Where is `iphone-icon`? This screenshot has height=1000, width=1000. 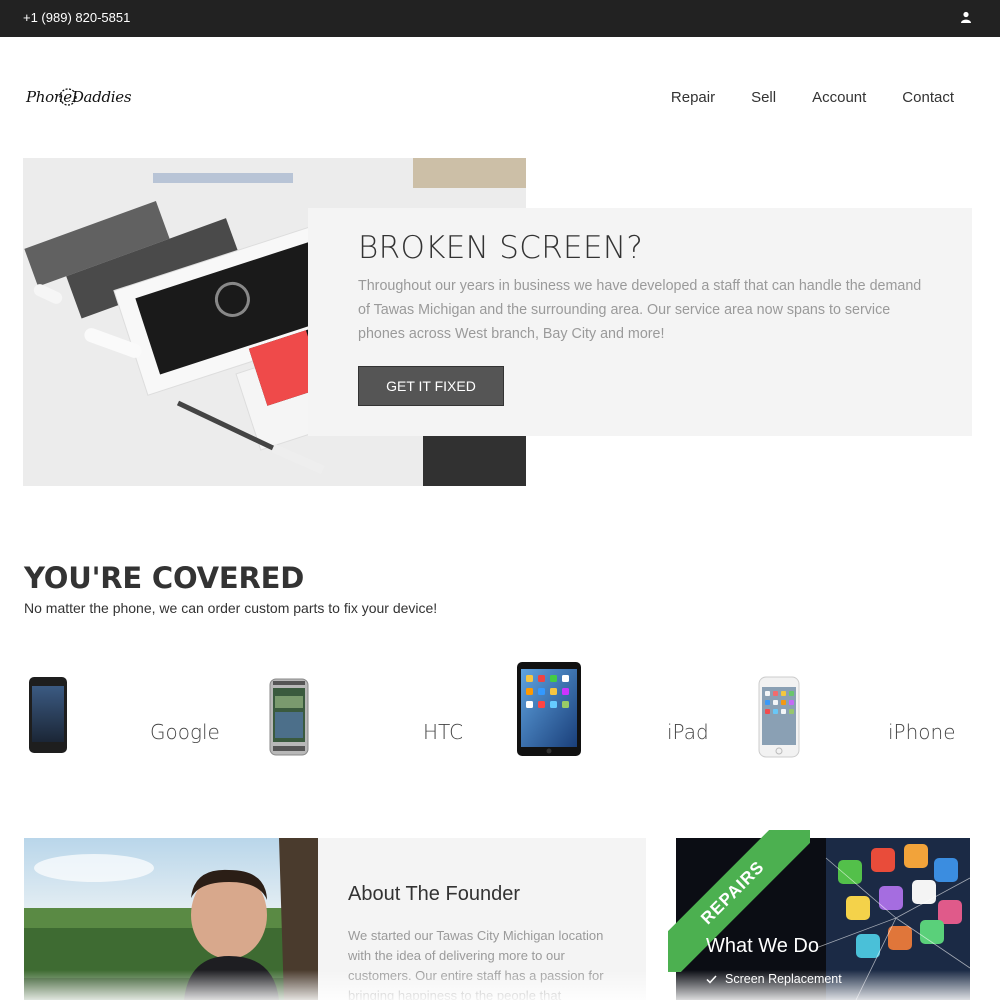 iphone-icon is located at coordinates (779, 717).